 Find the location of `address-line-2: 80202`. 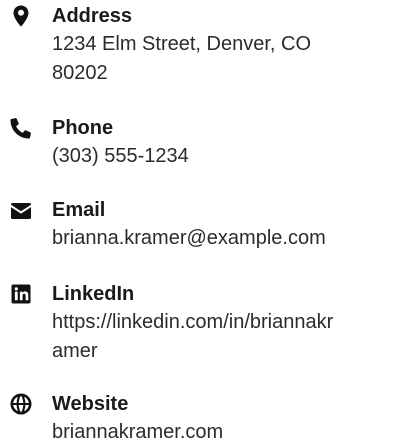

address-line-2: 80202 is located at coordinates (80, 73).